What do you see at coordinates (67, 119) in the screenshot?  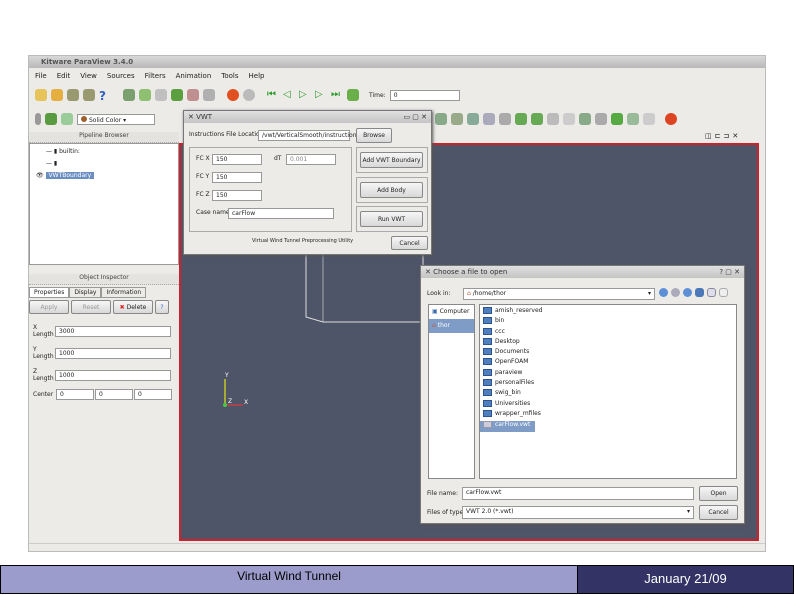 I see `rescale-icon` at bounding box center [67, 119].